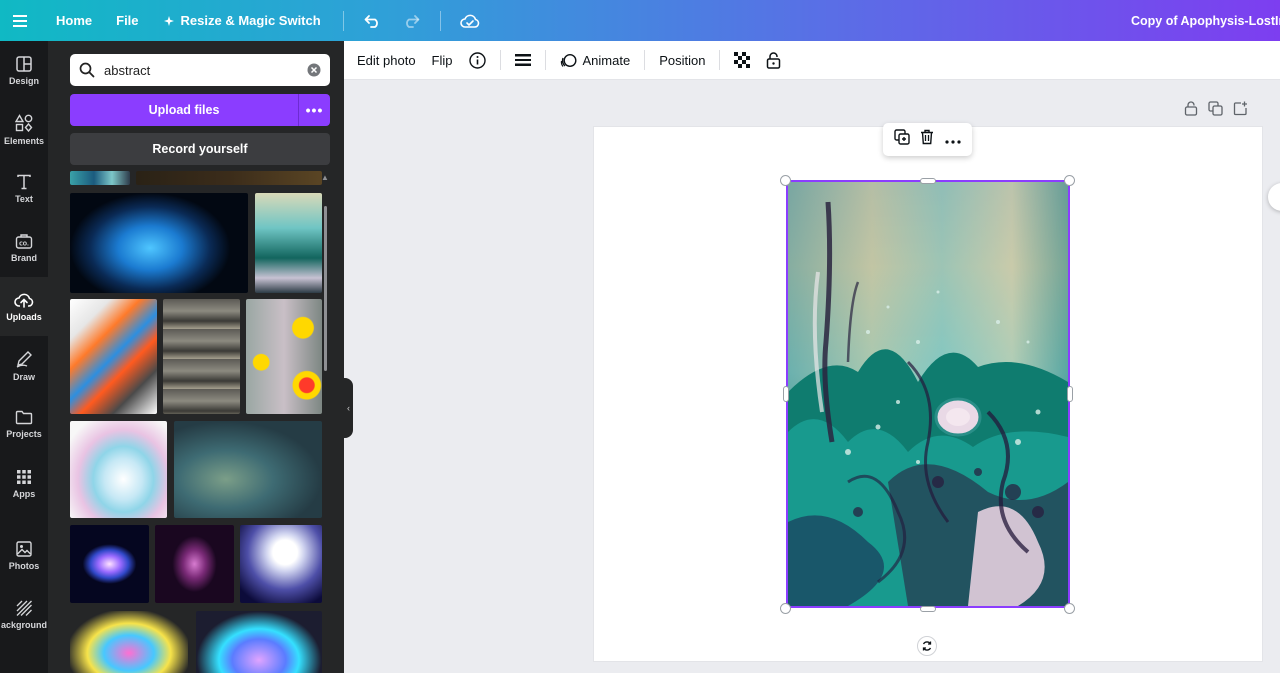  Describe the element at coordinates (168, 20) in the screenshot. I see `crown-icon` at that location.